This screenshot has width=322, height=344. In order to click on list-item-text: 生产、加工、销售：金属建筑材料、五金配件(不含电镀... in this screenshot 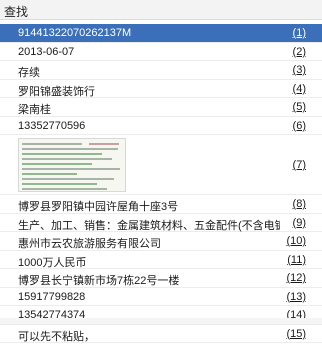, I will do `click(149, 225)`.